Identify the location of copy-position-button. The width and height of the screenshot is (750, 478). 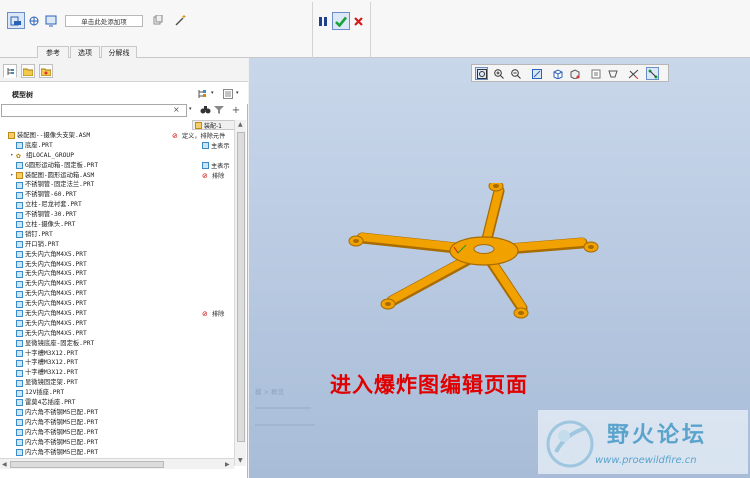
(158, 20).